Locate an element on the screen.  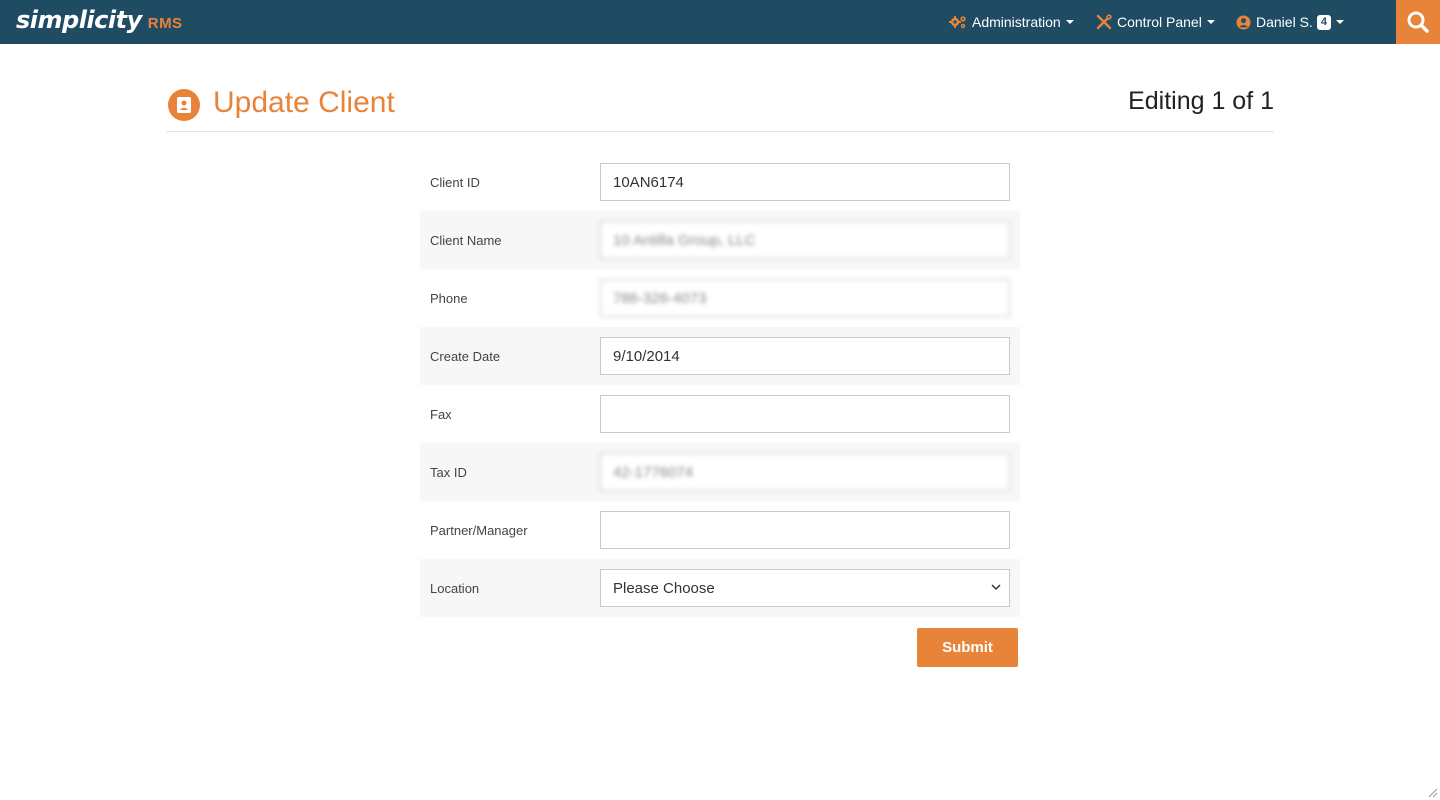
brand-suffix: RMS is located at coordinates (165, 23).